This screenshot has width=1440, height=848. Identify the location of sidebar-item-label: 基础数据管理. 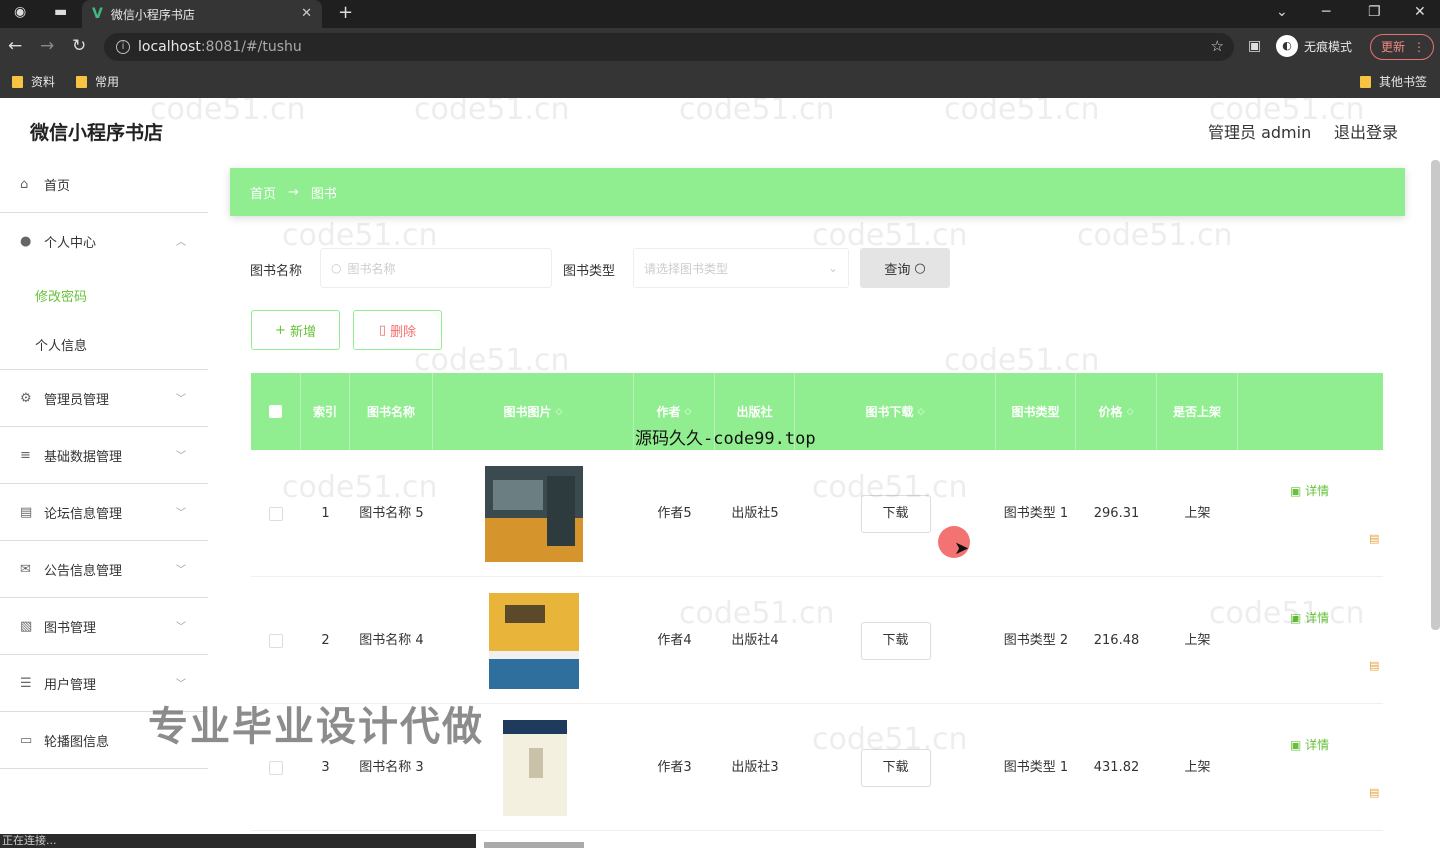
(83, 457).